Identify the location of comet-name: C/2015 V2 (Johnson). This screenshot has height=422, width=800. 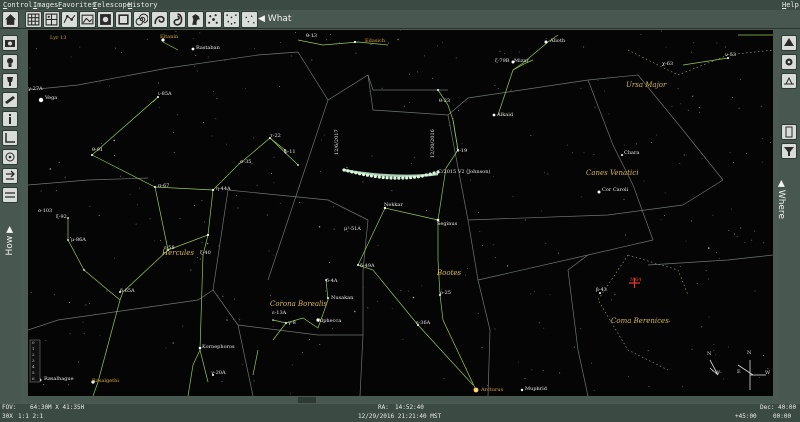
(464, 172).